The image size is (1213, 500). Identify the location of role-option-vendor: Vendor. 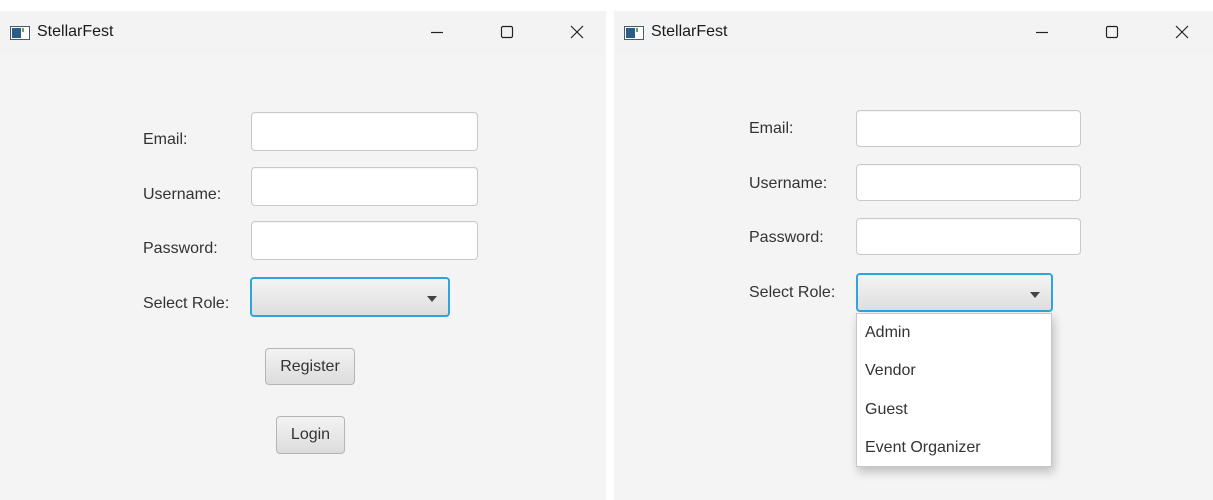
(890, 371).